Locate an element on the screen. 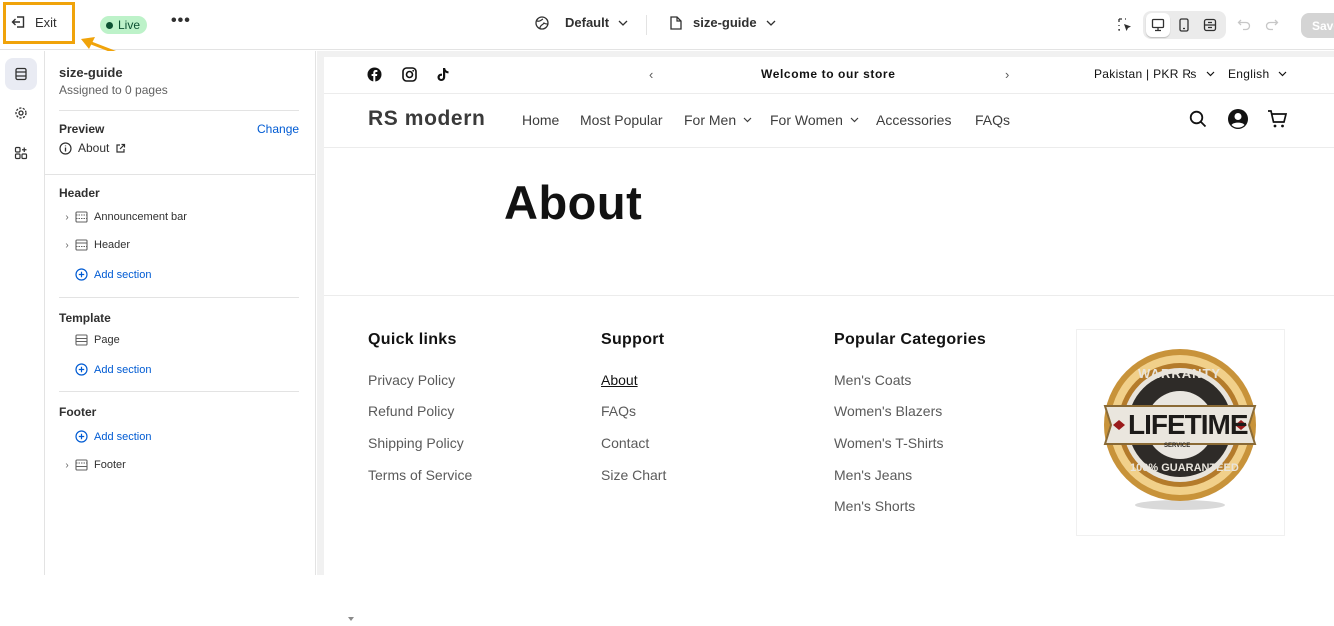 This screenshot has height=626, width=1334. live-status-badge: Live is located at coordinates (124, 25).